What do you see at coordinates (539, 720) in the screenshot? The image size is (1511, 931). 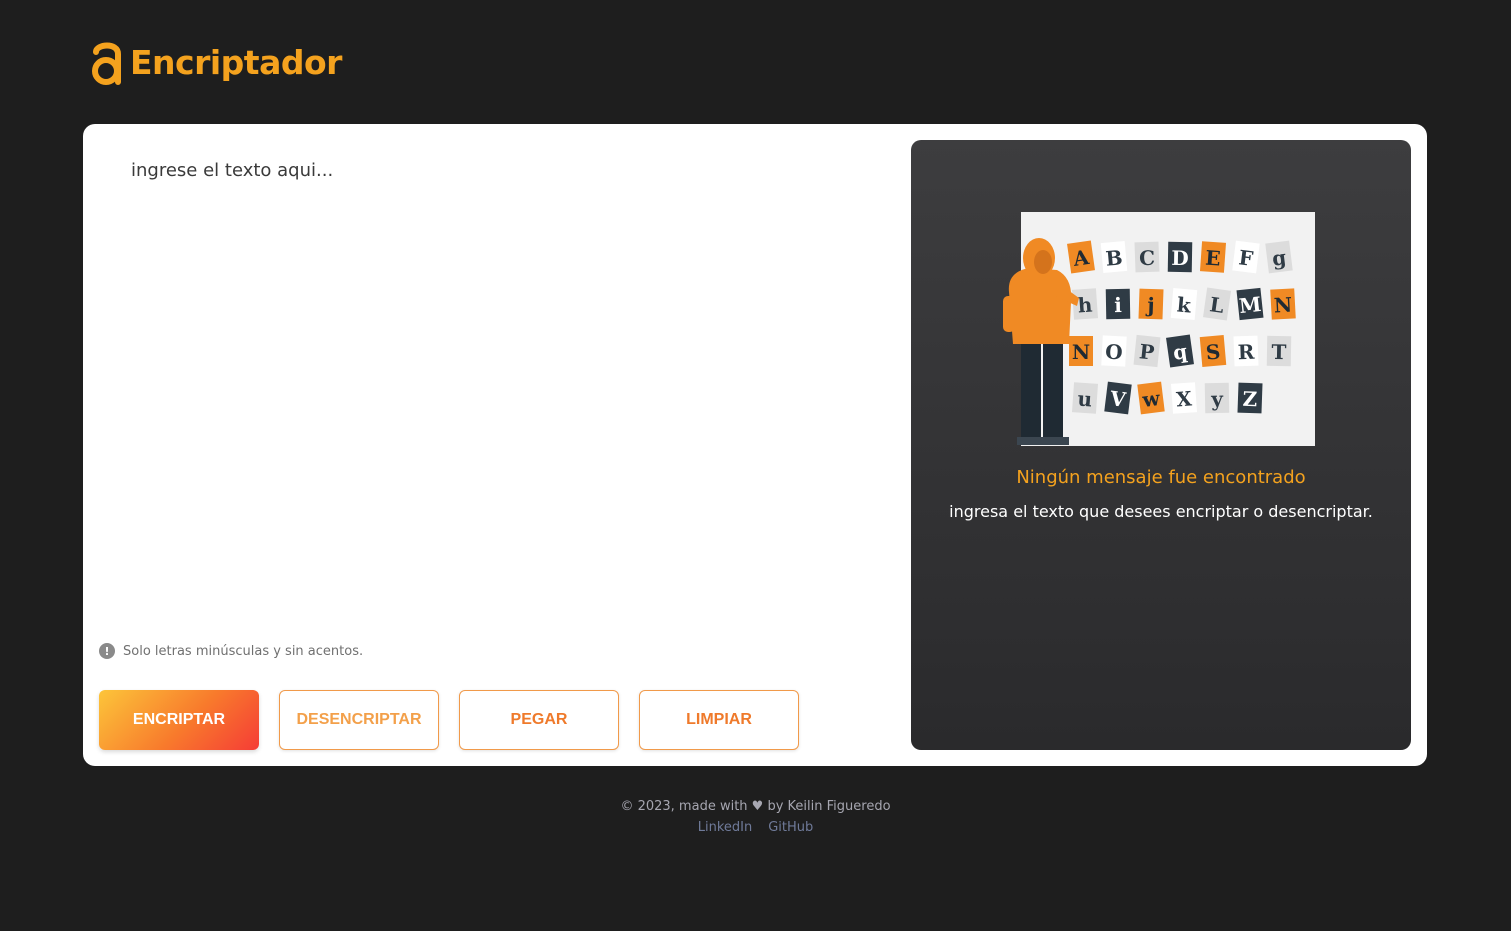 I see `paste-button: PEGAR` at bounding box center [539, 720].